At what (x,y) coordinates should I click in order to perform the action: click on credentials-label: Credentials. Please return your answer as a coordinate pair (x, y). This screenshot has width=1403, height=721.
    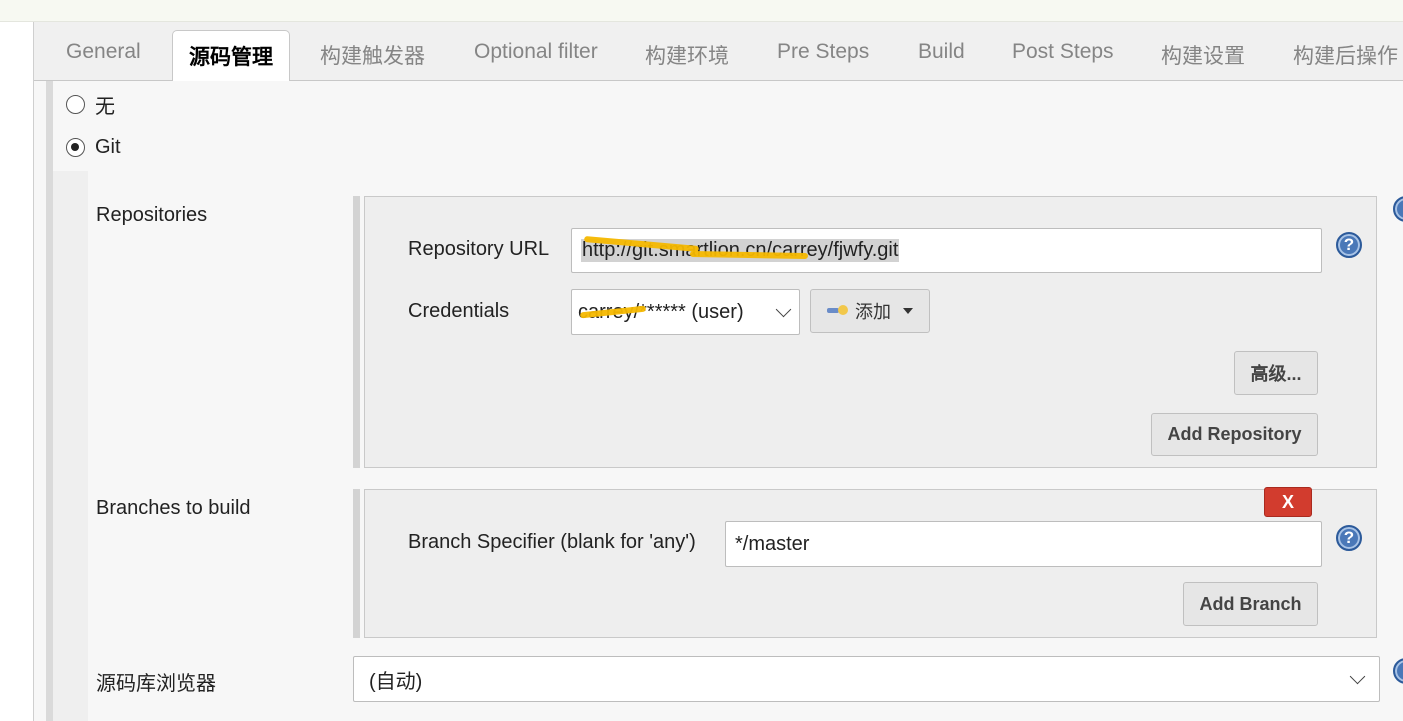
    Looking at the image, I should click on (459, 311).